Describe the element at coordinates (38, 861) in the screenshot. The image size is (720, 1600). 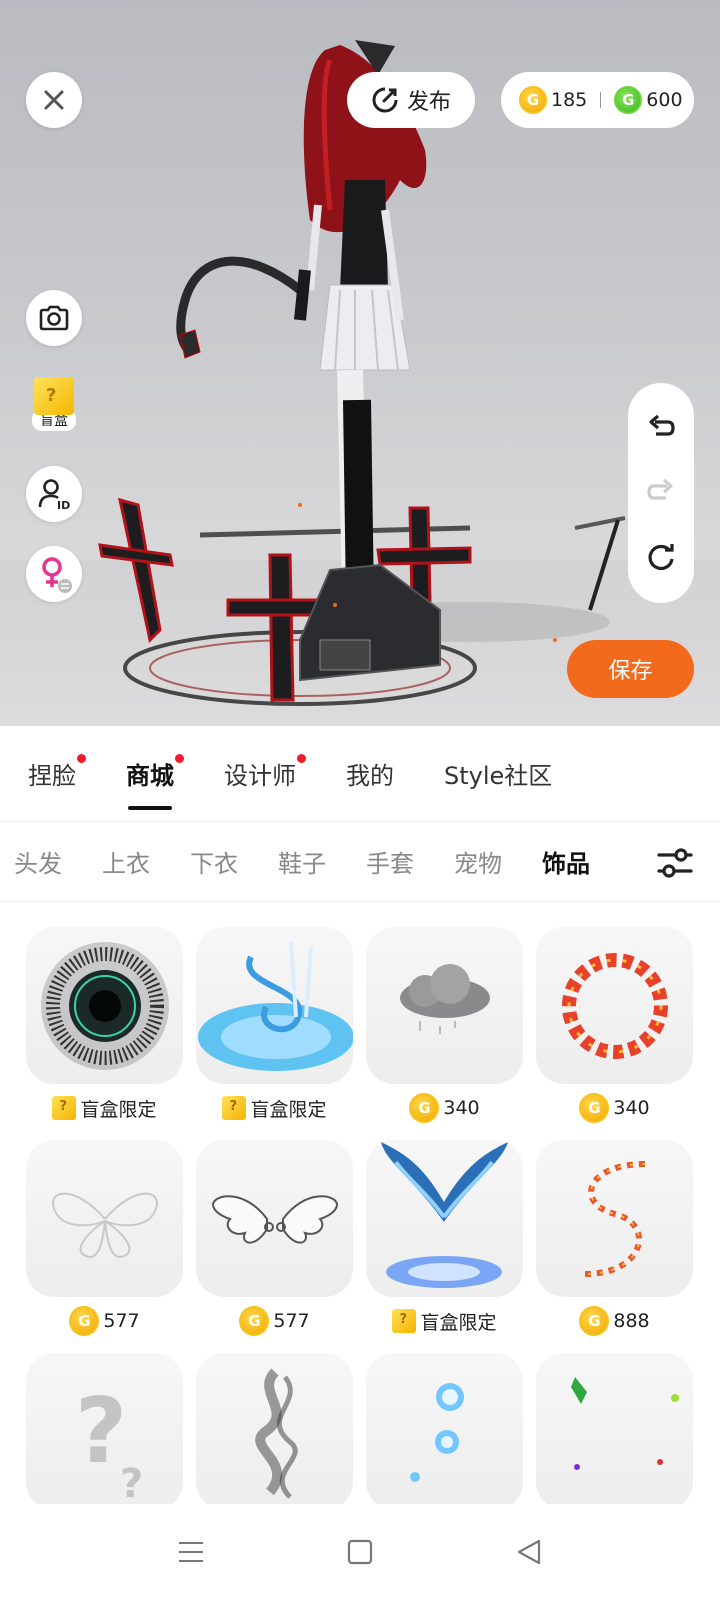
I see `category-hair: 头发` at that location.